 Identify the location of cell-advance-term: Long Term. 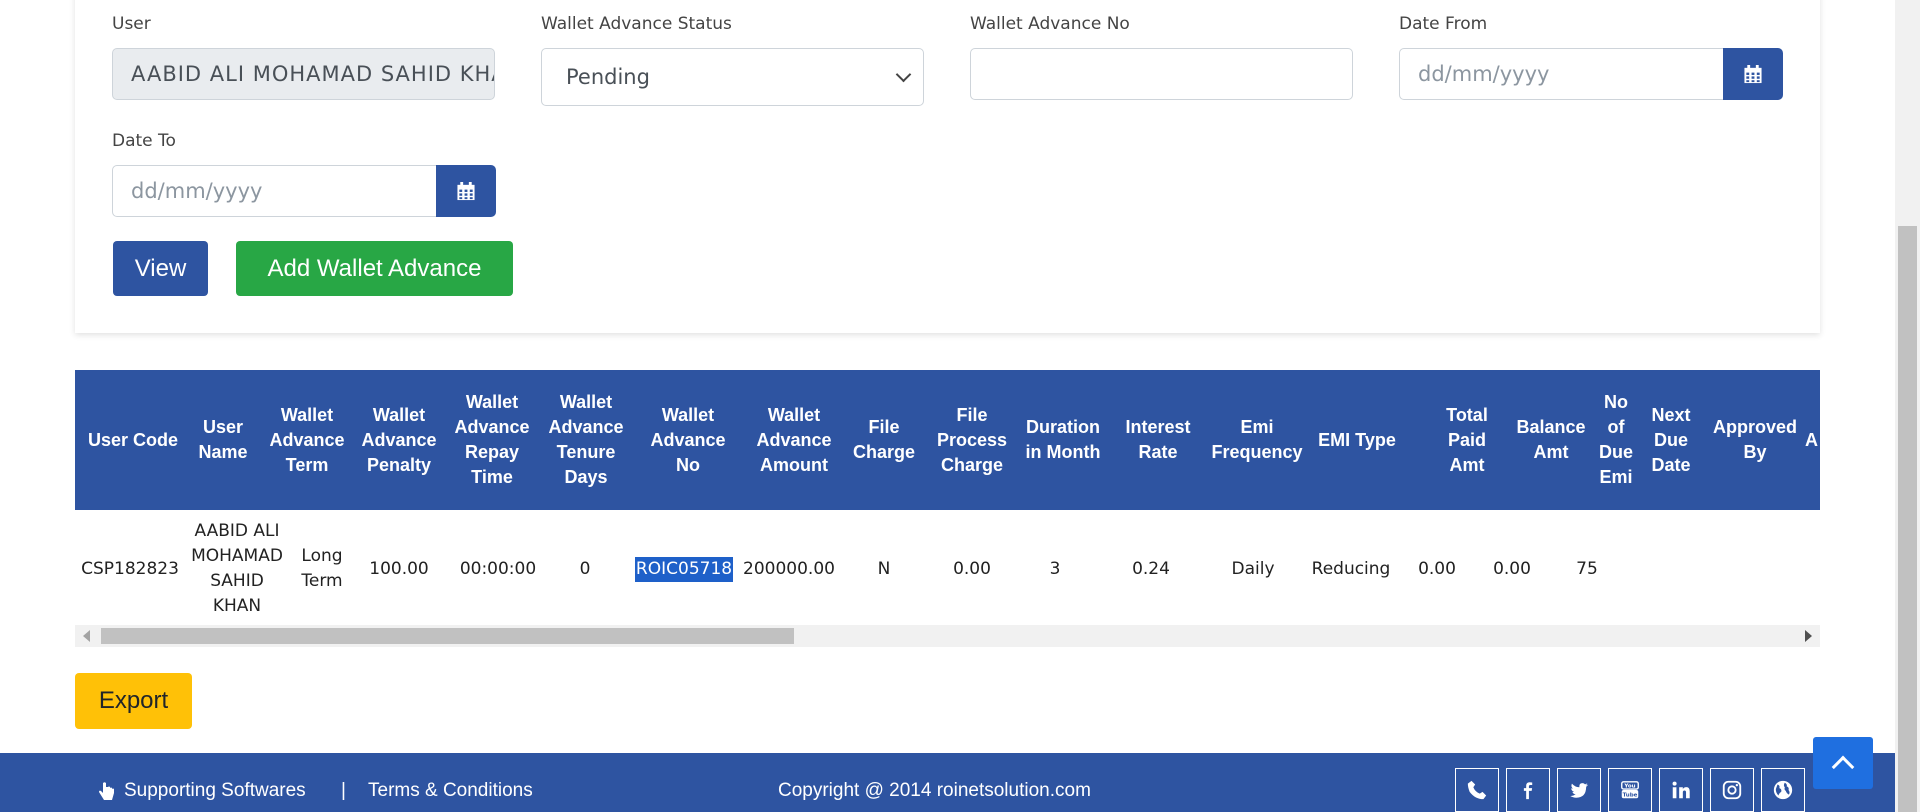
(322, 568).